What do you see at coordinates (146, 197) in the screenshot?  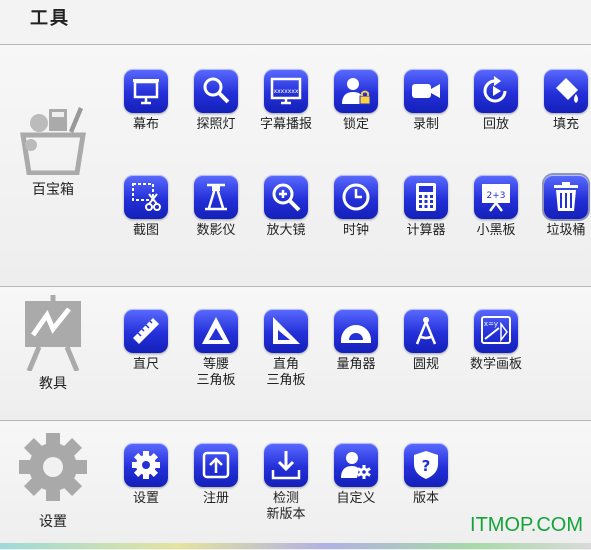 I see `scissors-icon` at bounding box center [146, 197].